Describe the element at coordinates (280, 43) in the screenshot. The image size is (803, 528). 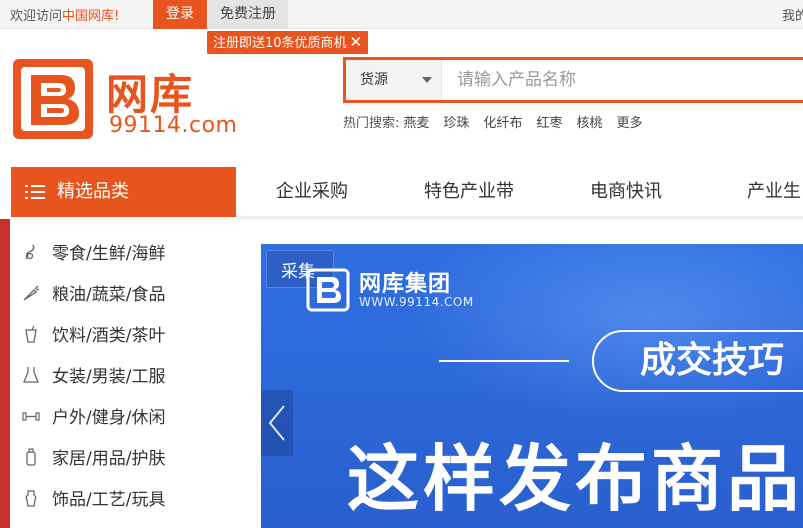
I see `promo-text: 注册即送10条优质商机` at that location.